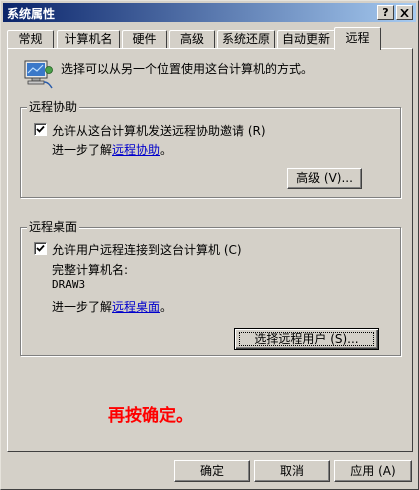 The image size is (419, 490). Describe the element at coordinates (159, 130) in the screenshot. I see `remote-assistance-checkbox-label: 允许从这台计算机发送远程协助邀请 (R)` at that location.